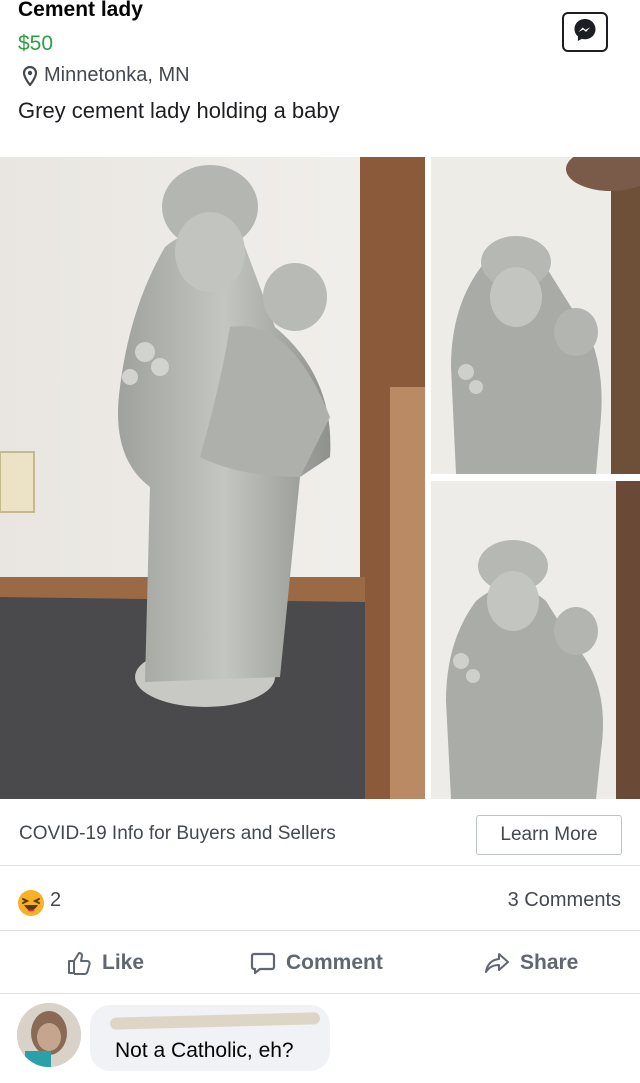  What do you see at coordinates (31, 903) in the screenshot?
I see `haha-emoji-icon` at bounding box center [31, 903].